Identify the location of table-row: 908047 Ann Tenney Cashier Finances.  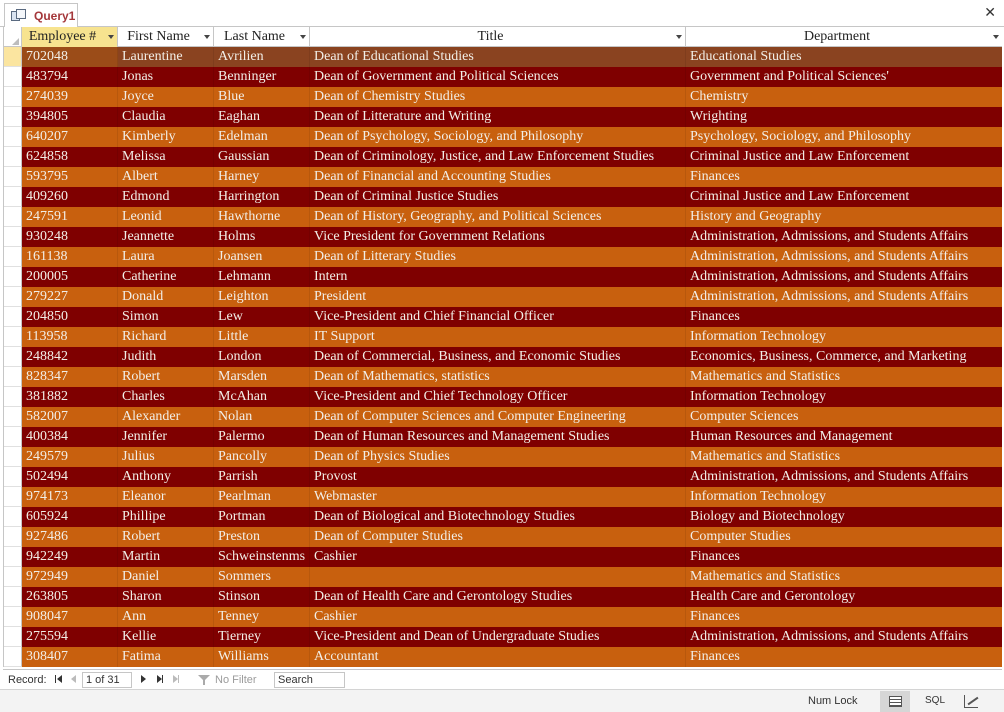
(503, 617).